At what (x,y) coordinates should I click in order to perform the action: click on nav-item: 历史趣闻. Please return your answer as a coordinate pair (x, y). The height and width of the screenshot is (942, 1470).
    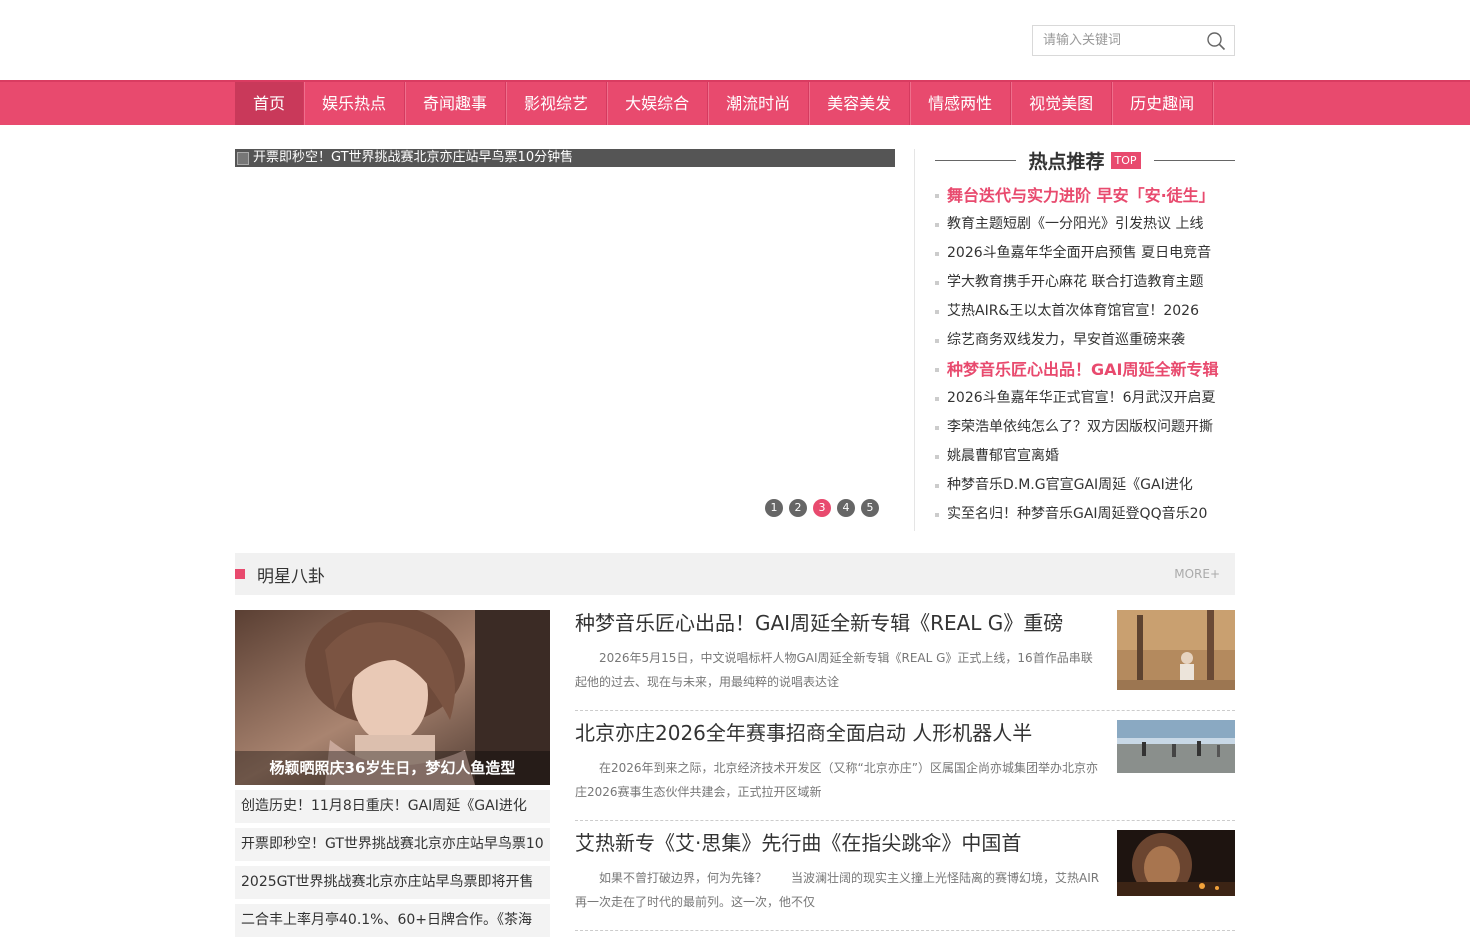
    Looking at the image, I should click on (1163, 103).